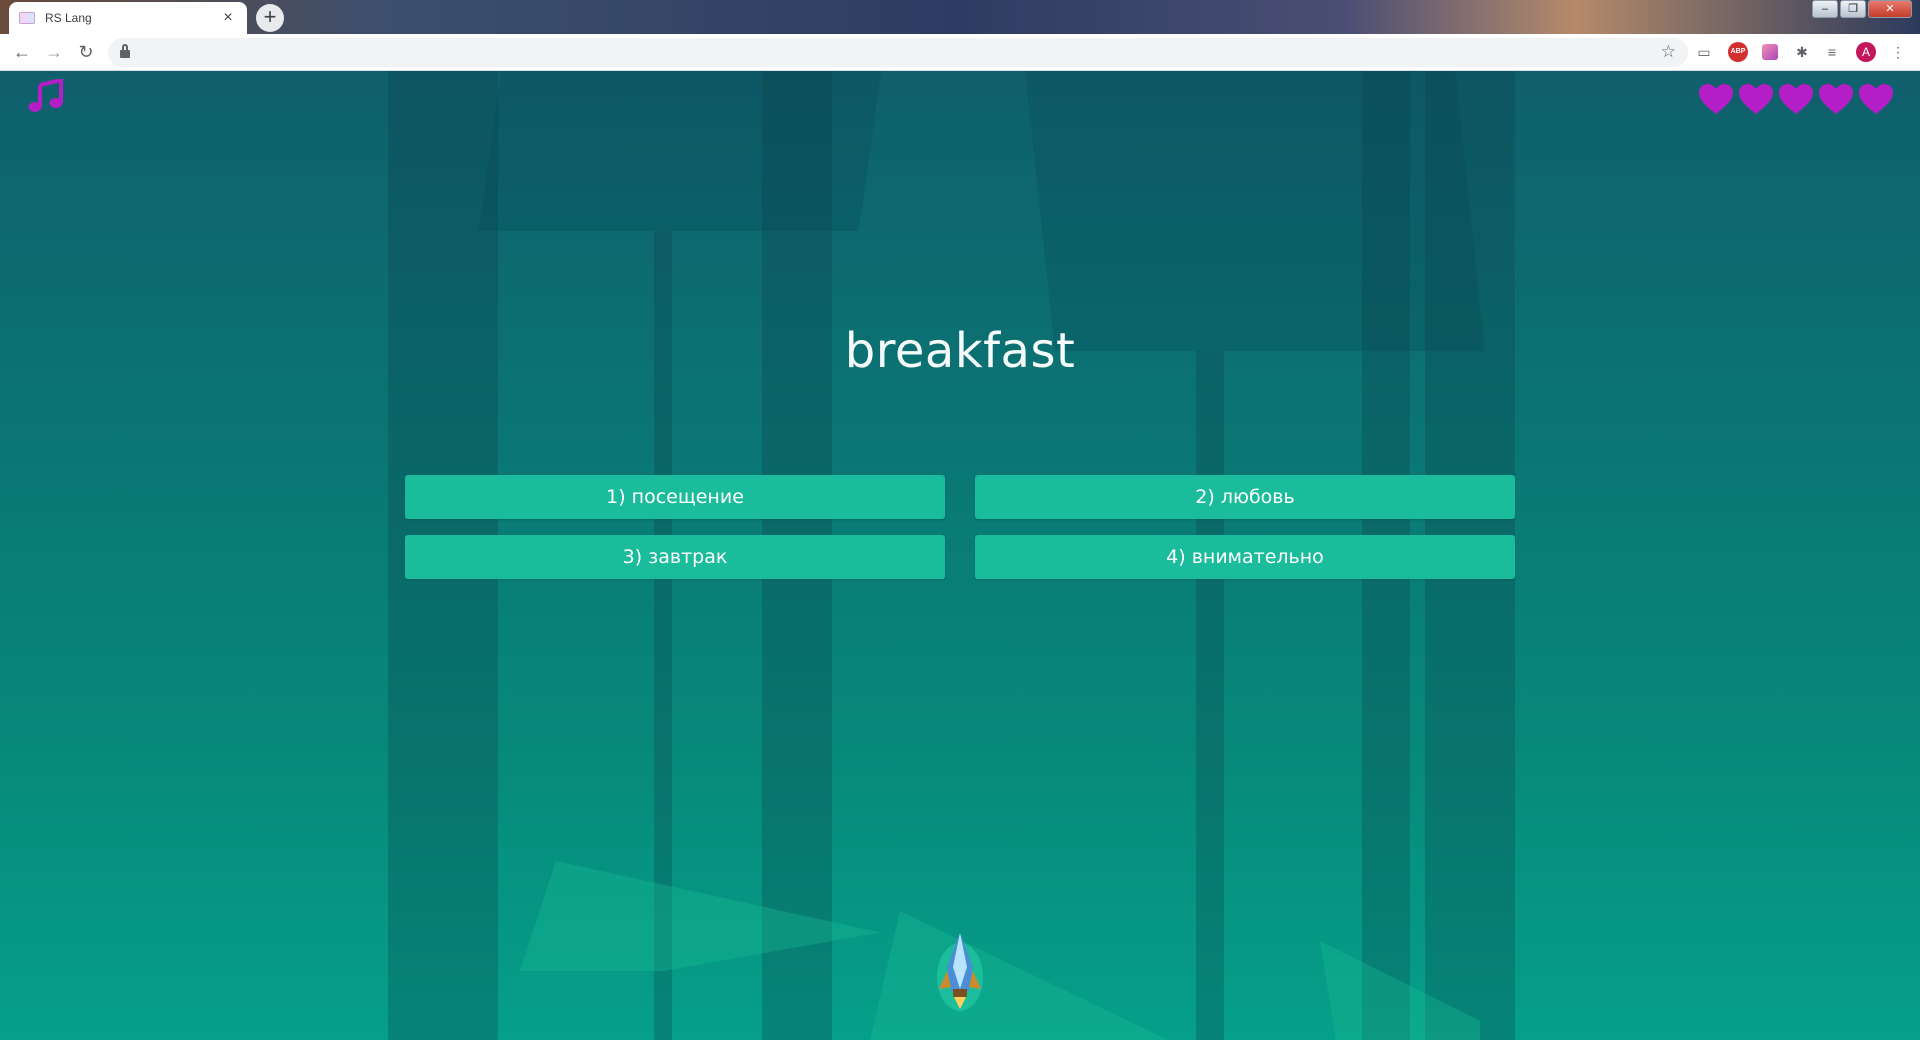 Image resolution: width=1920 pixels, height=1040 pixels. I want to click on music-toggle-button, so click(46, 97).